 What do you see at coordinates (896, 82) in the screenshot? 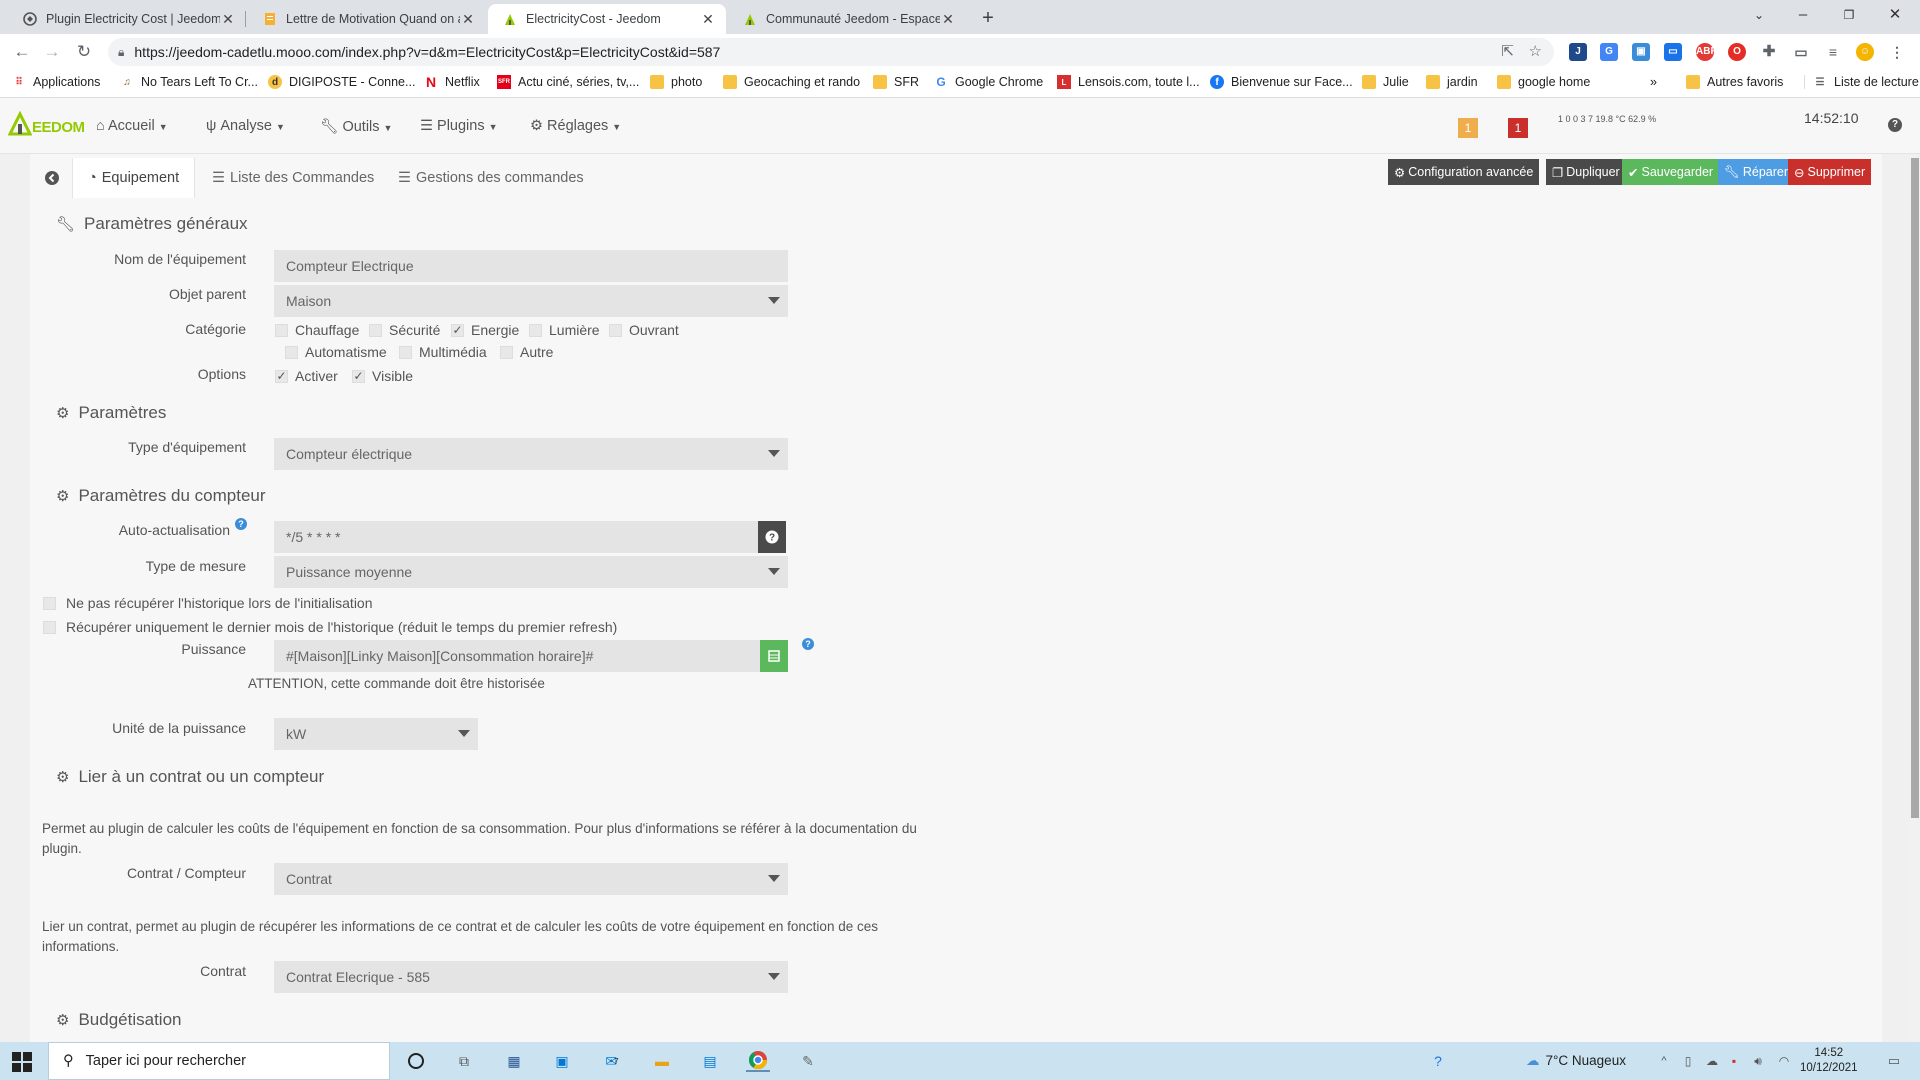
I see `bookmark-folder: SFR` at bounding box center [896, 82].